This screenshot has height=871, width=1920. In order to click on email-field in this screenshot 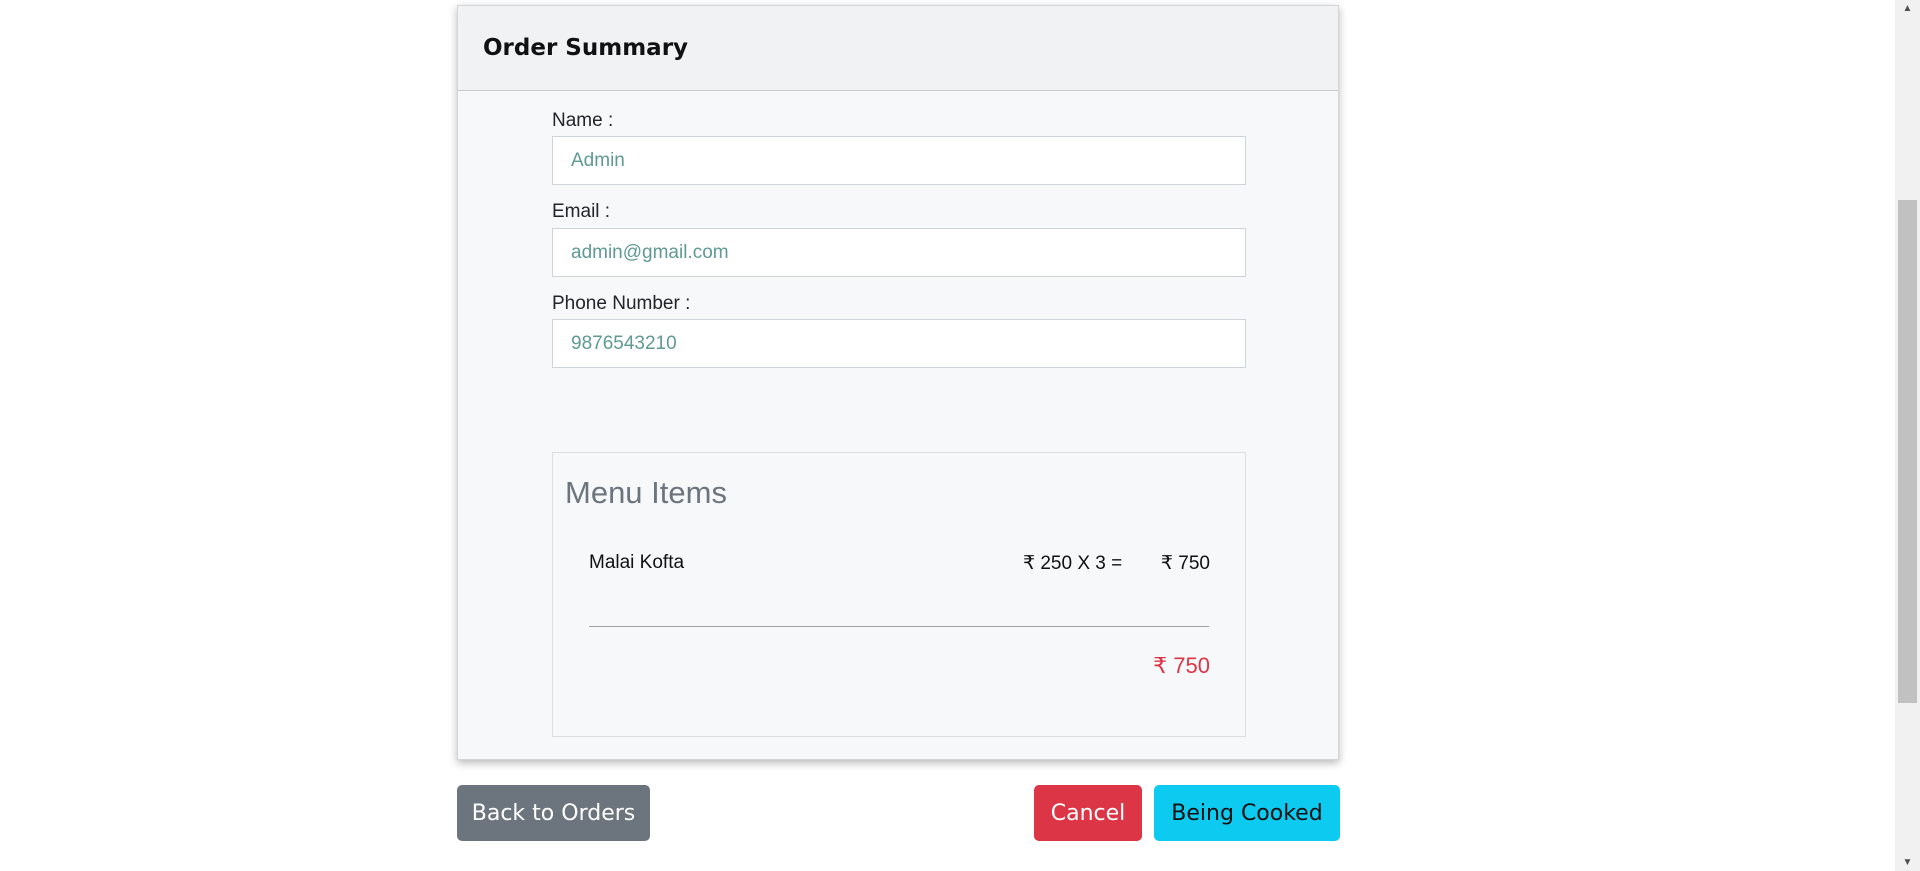, I will do `click(899, 252)`.